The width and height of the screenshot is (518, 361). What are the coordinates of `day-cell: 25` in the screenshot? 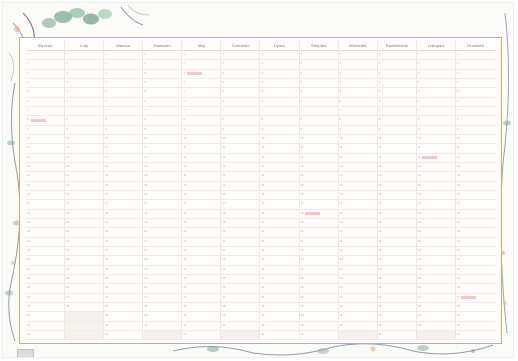 It's located at (475, 280).